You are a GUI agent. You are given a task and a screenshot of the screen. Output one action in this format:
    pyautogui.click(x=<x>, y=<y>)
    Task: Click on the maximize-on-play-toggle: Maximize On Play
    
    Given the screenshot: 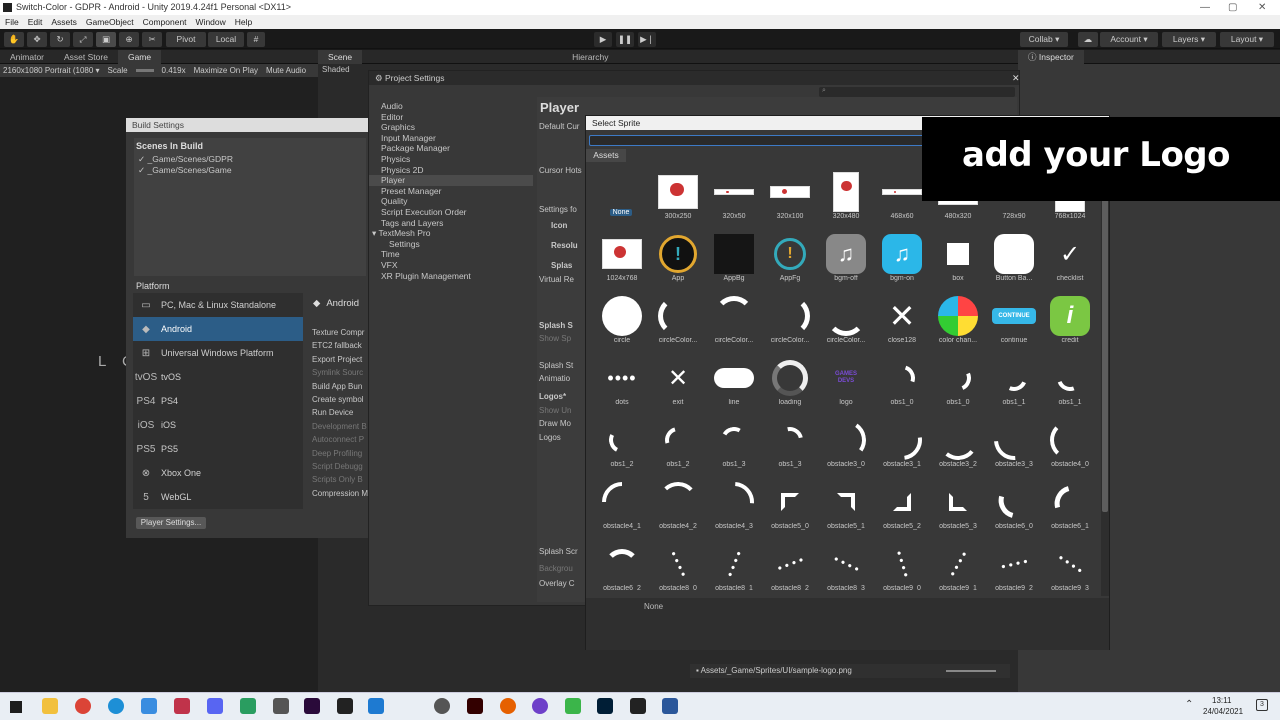 What is the action you would take?
    pyautogui.click(x=226, y=70)
    